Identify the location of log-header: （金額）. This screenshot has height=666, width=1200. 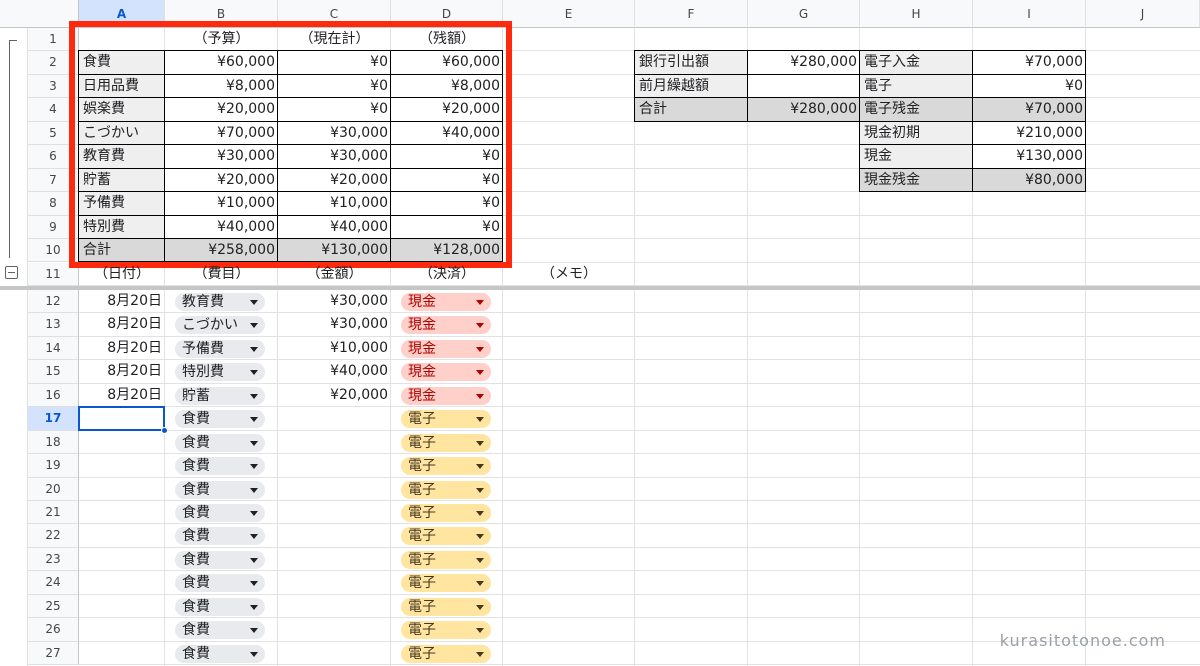
(334, 274).